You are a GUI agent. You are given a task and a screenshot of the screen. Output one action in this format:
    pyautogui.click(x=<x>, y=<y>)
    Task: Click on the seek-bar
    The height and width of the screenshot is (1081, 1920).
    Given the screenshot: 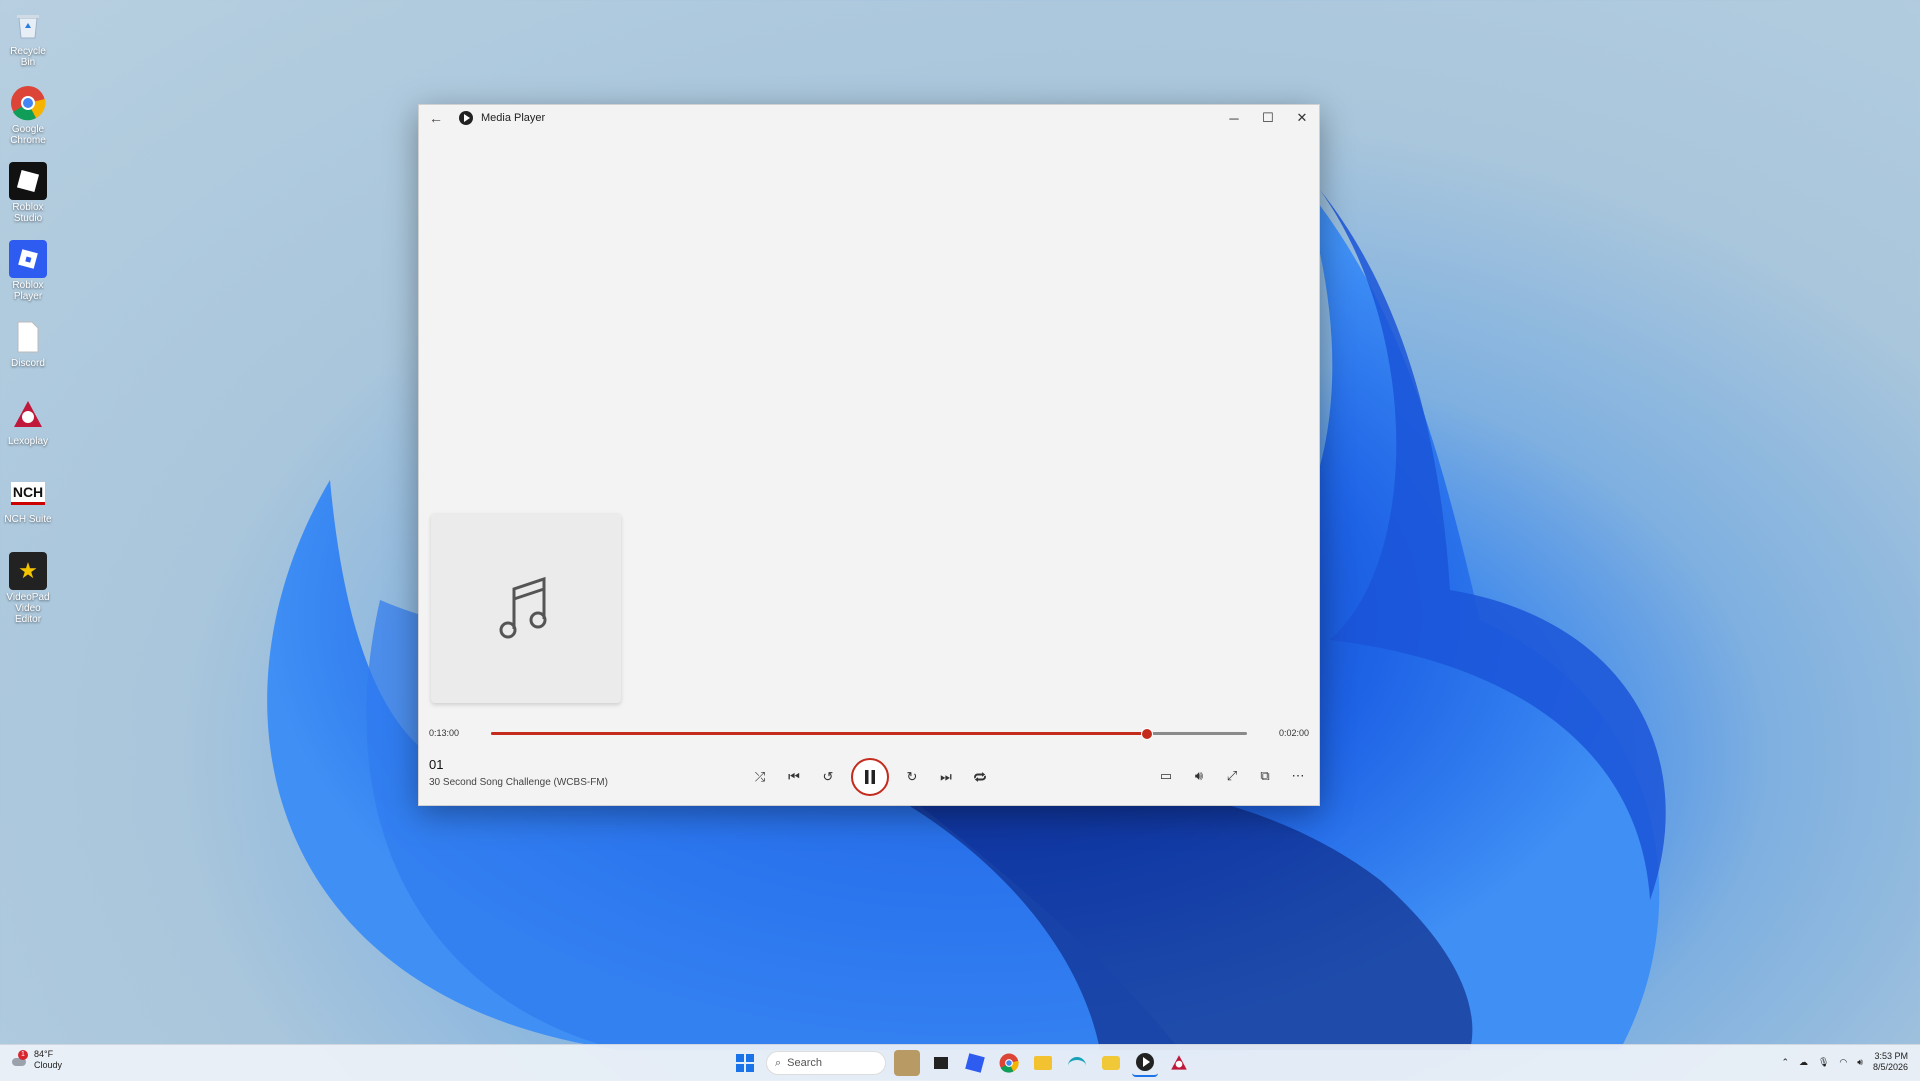 What is the action you would take?
    pyautogui.click(x=869, y=733)
    